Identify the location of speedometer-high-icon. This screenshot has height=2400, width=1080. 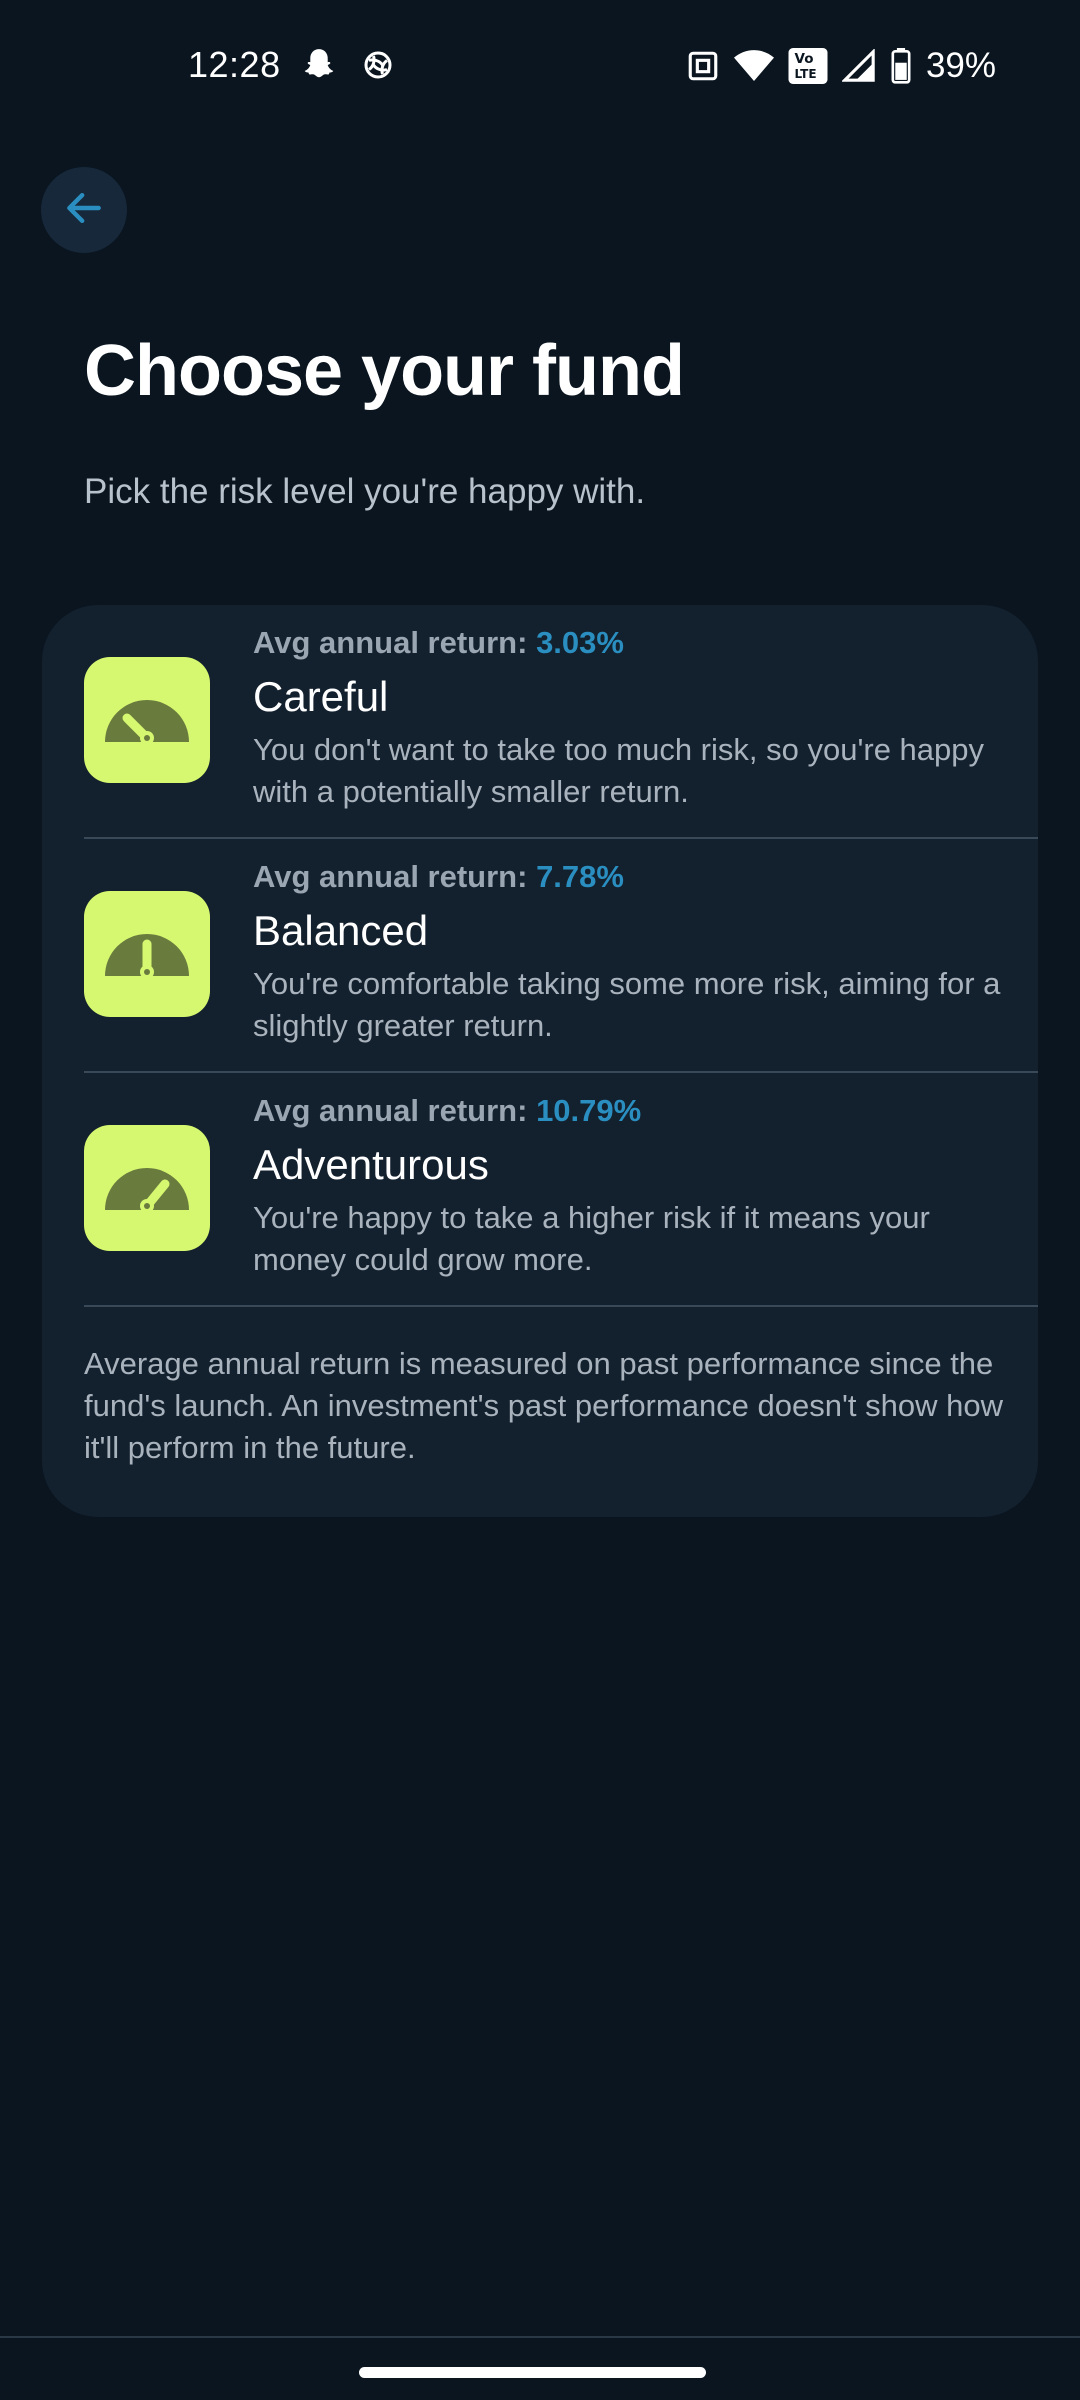
(147, 1188).